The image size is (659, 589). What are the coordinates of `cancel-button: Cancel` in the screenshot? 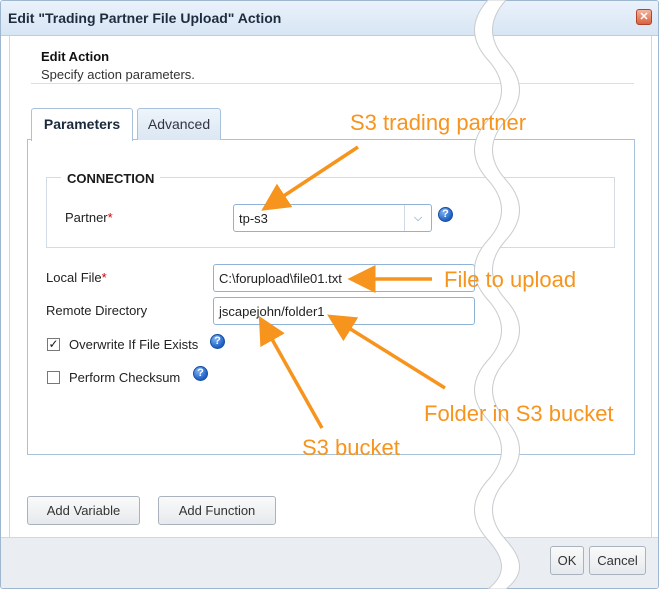 It's located at (617, 560).